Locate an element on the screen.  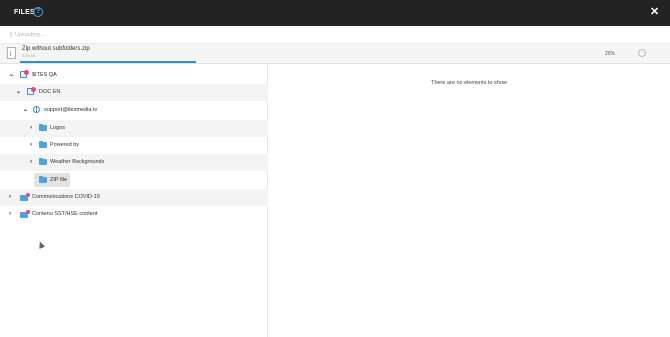
tree-node-label: Communications COVID-19 is located at coordinates (66, 197).